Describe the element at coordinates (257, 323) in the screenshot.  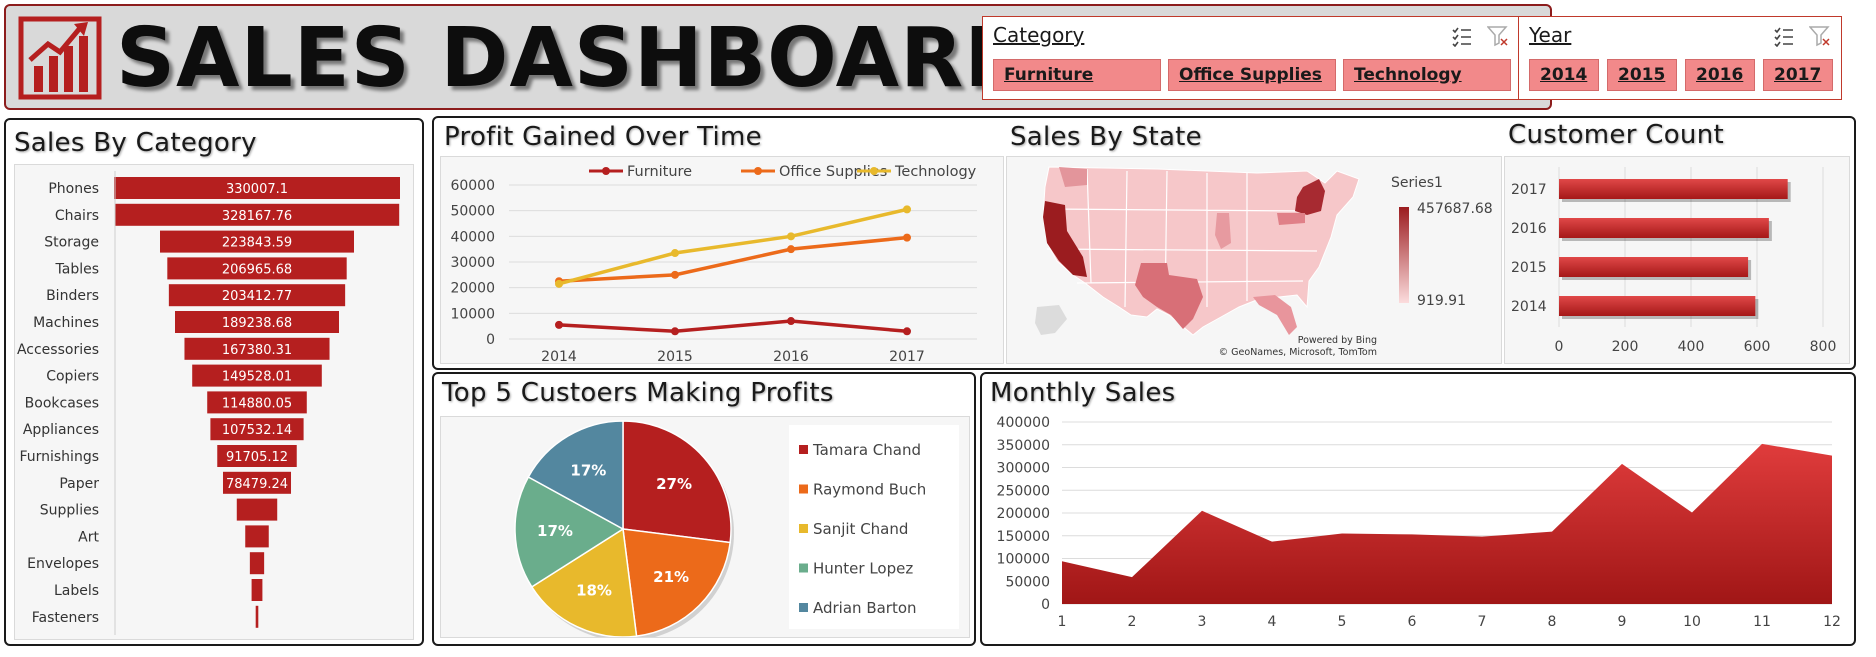
I see `category-value-label: 189238.68` at that location.